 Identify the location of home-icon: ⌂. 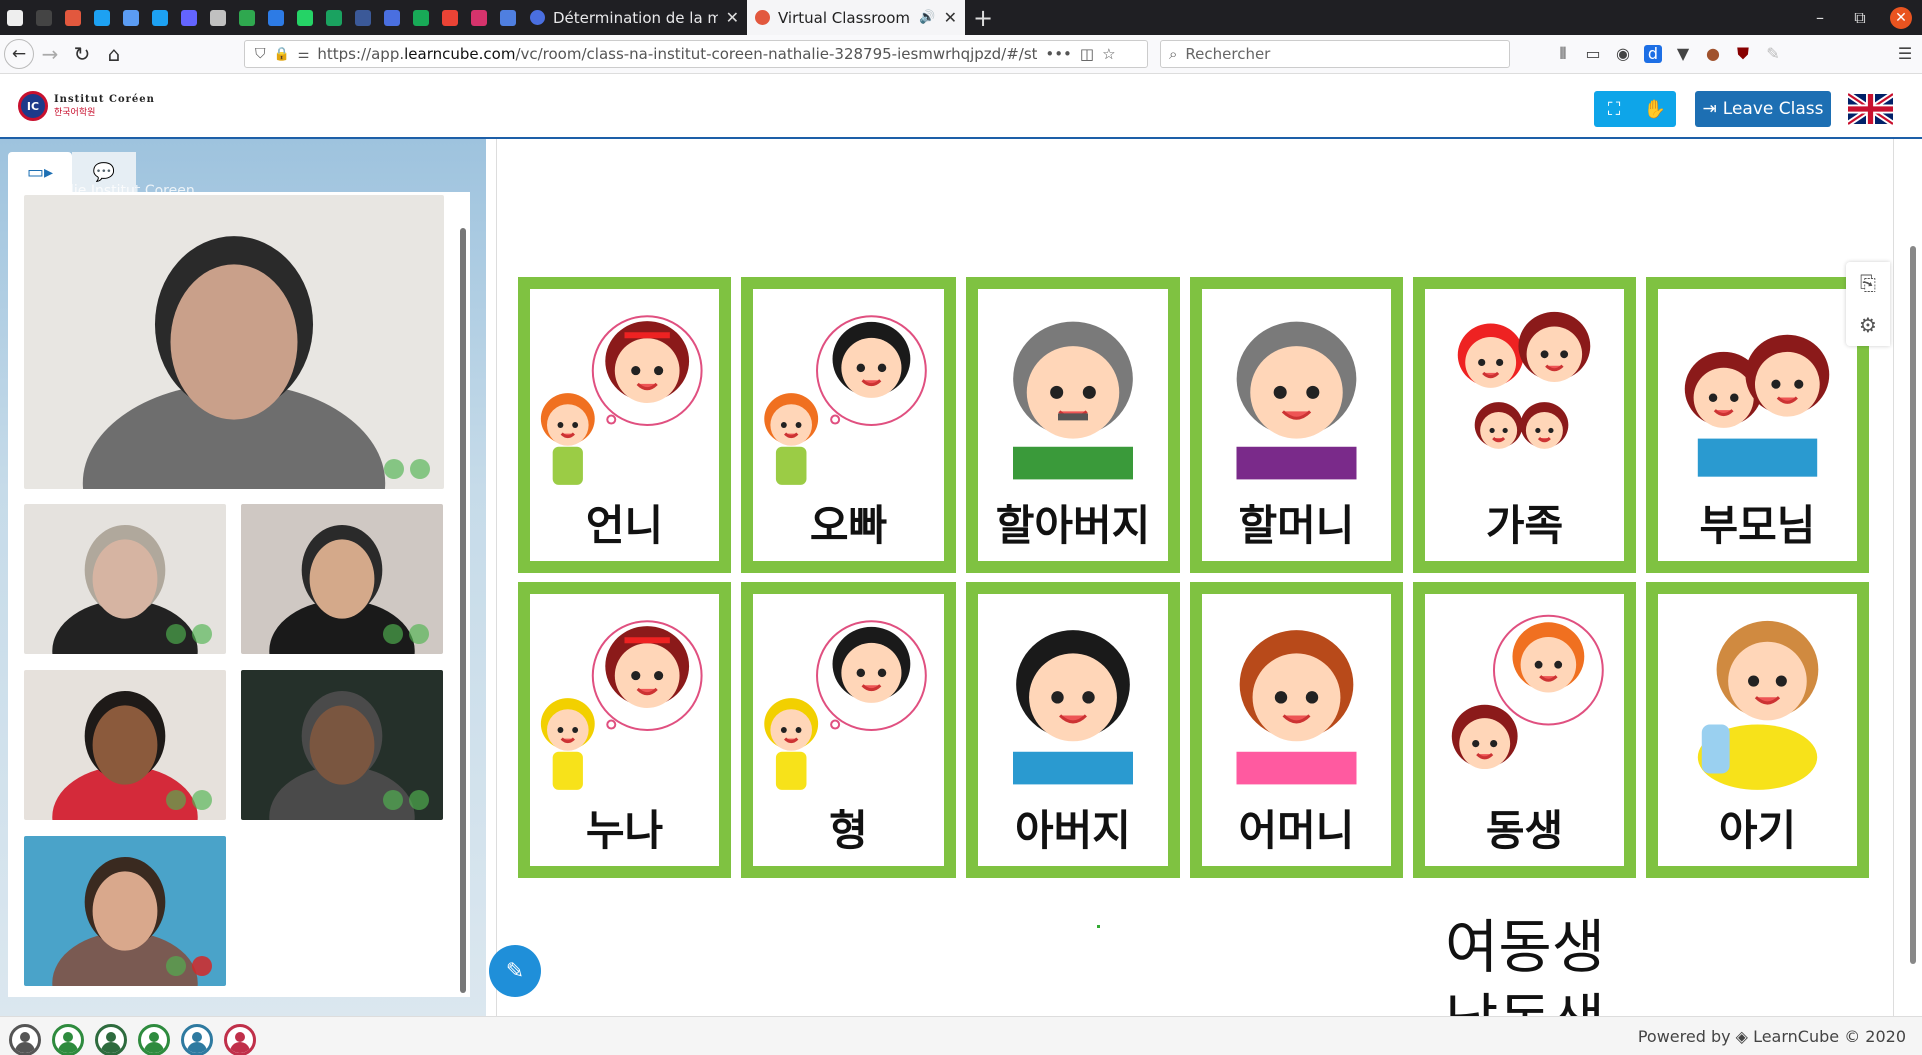
(114, 54).